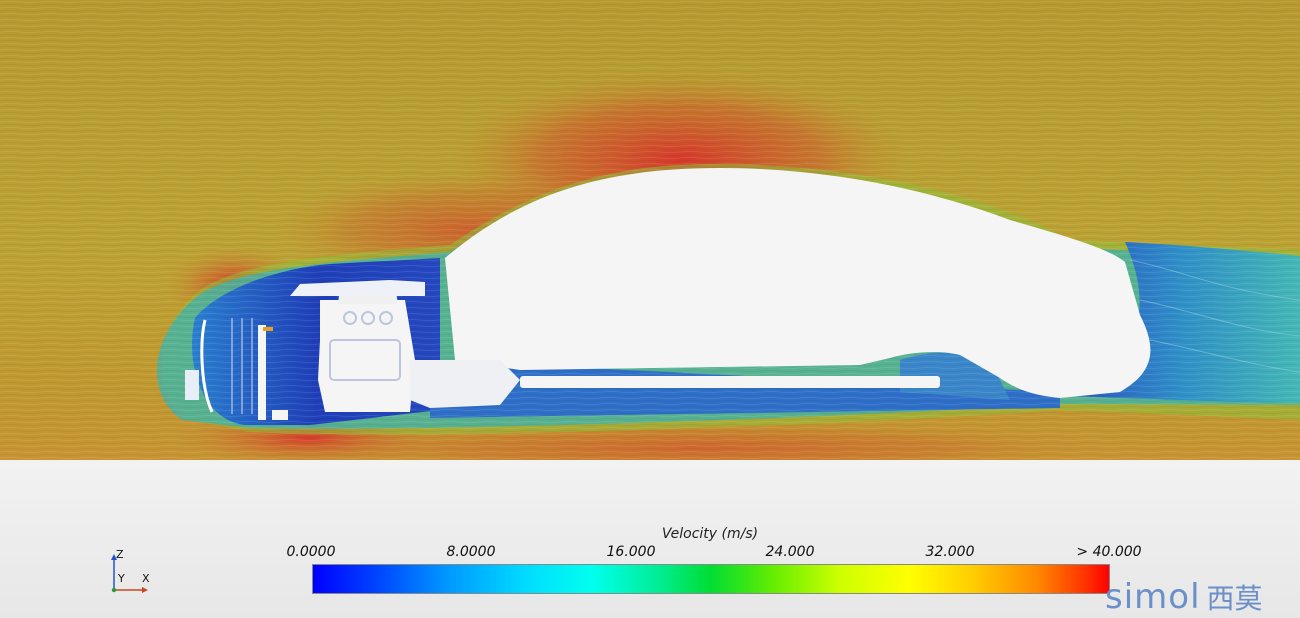  What do you see at coordinates (120, 554) in the screenshot?
I see `axis-z-label: Z` at bounding box center [120, 554].